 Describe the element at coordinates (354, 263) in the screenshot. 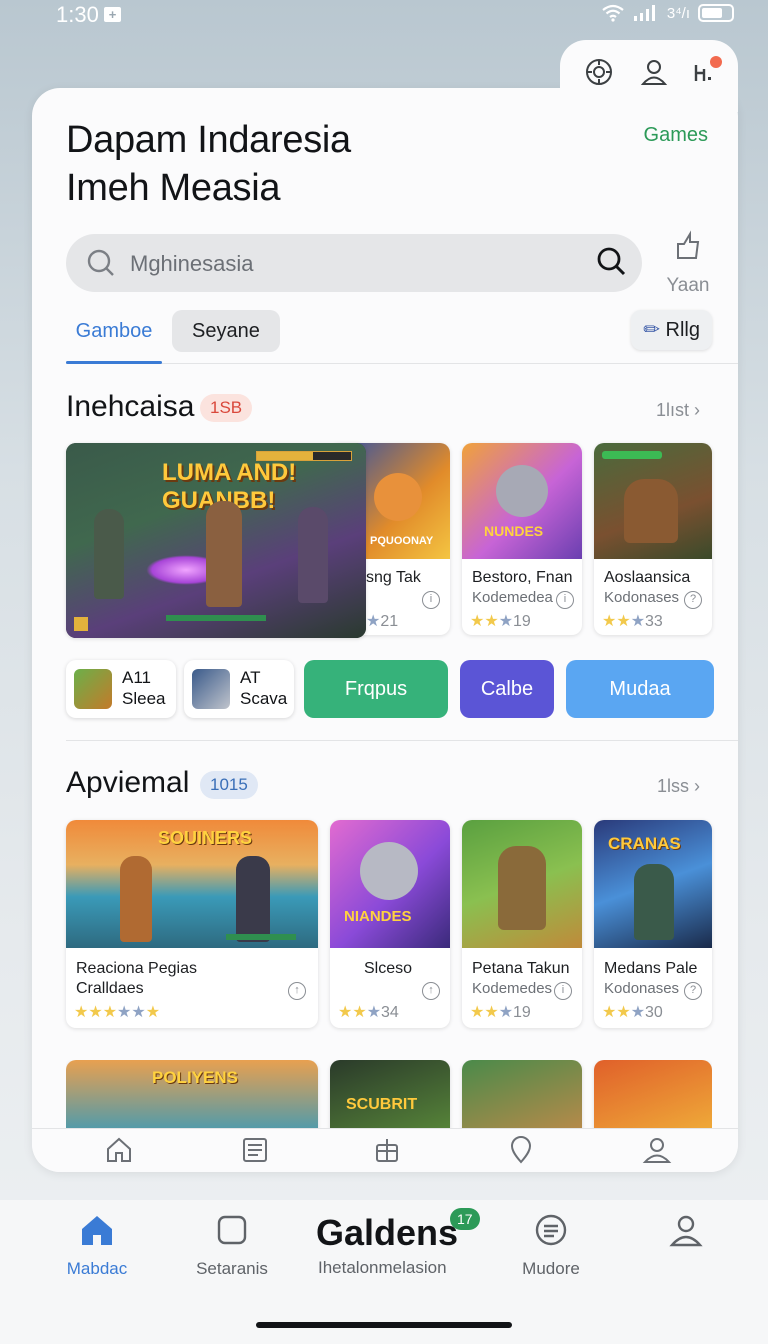

I see `search-bar: Mghinesasia` at that location.